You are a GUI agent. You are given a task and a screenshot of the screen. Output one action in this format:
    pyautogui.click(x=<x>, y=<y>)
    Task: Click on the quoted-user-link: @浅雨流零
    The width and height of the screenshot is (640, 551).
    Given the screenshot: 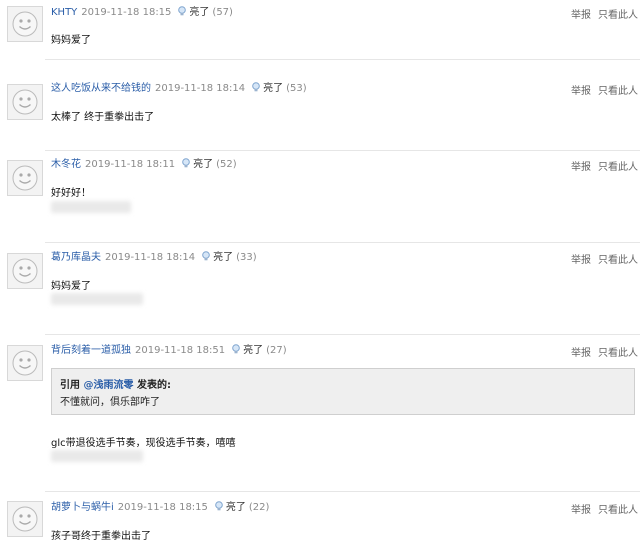 What is the action you would take?
    pyautogui.click(x=108, y=385)
    